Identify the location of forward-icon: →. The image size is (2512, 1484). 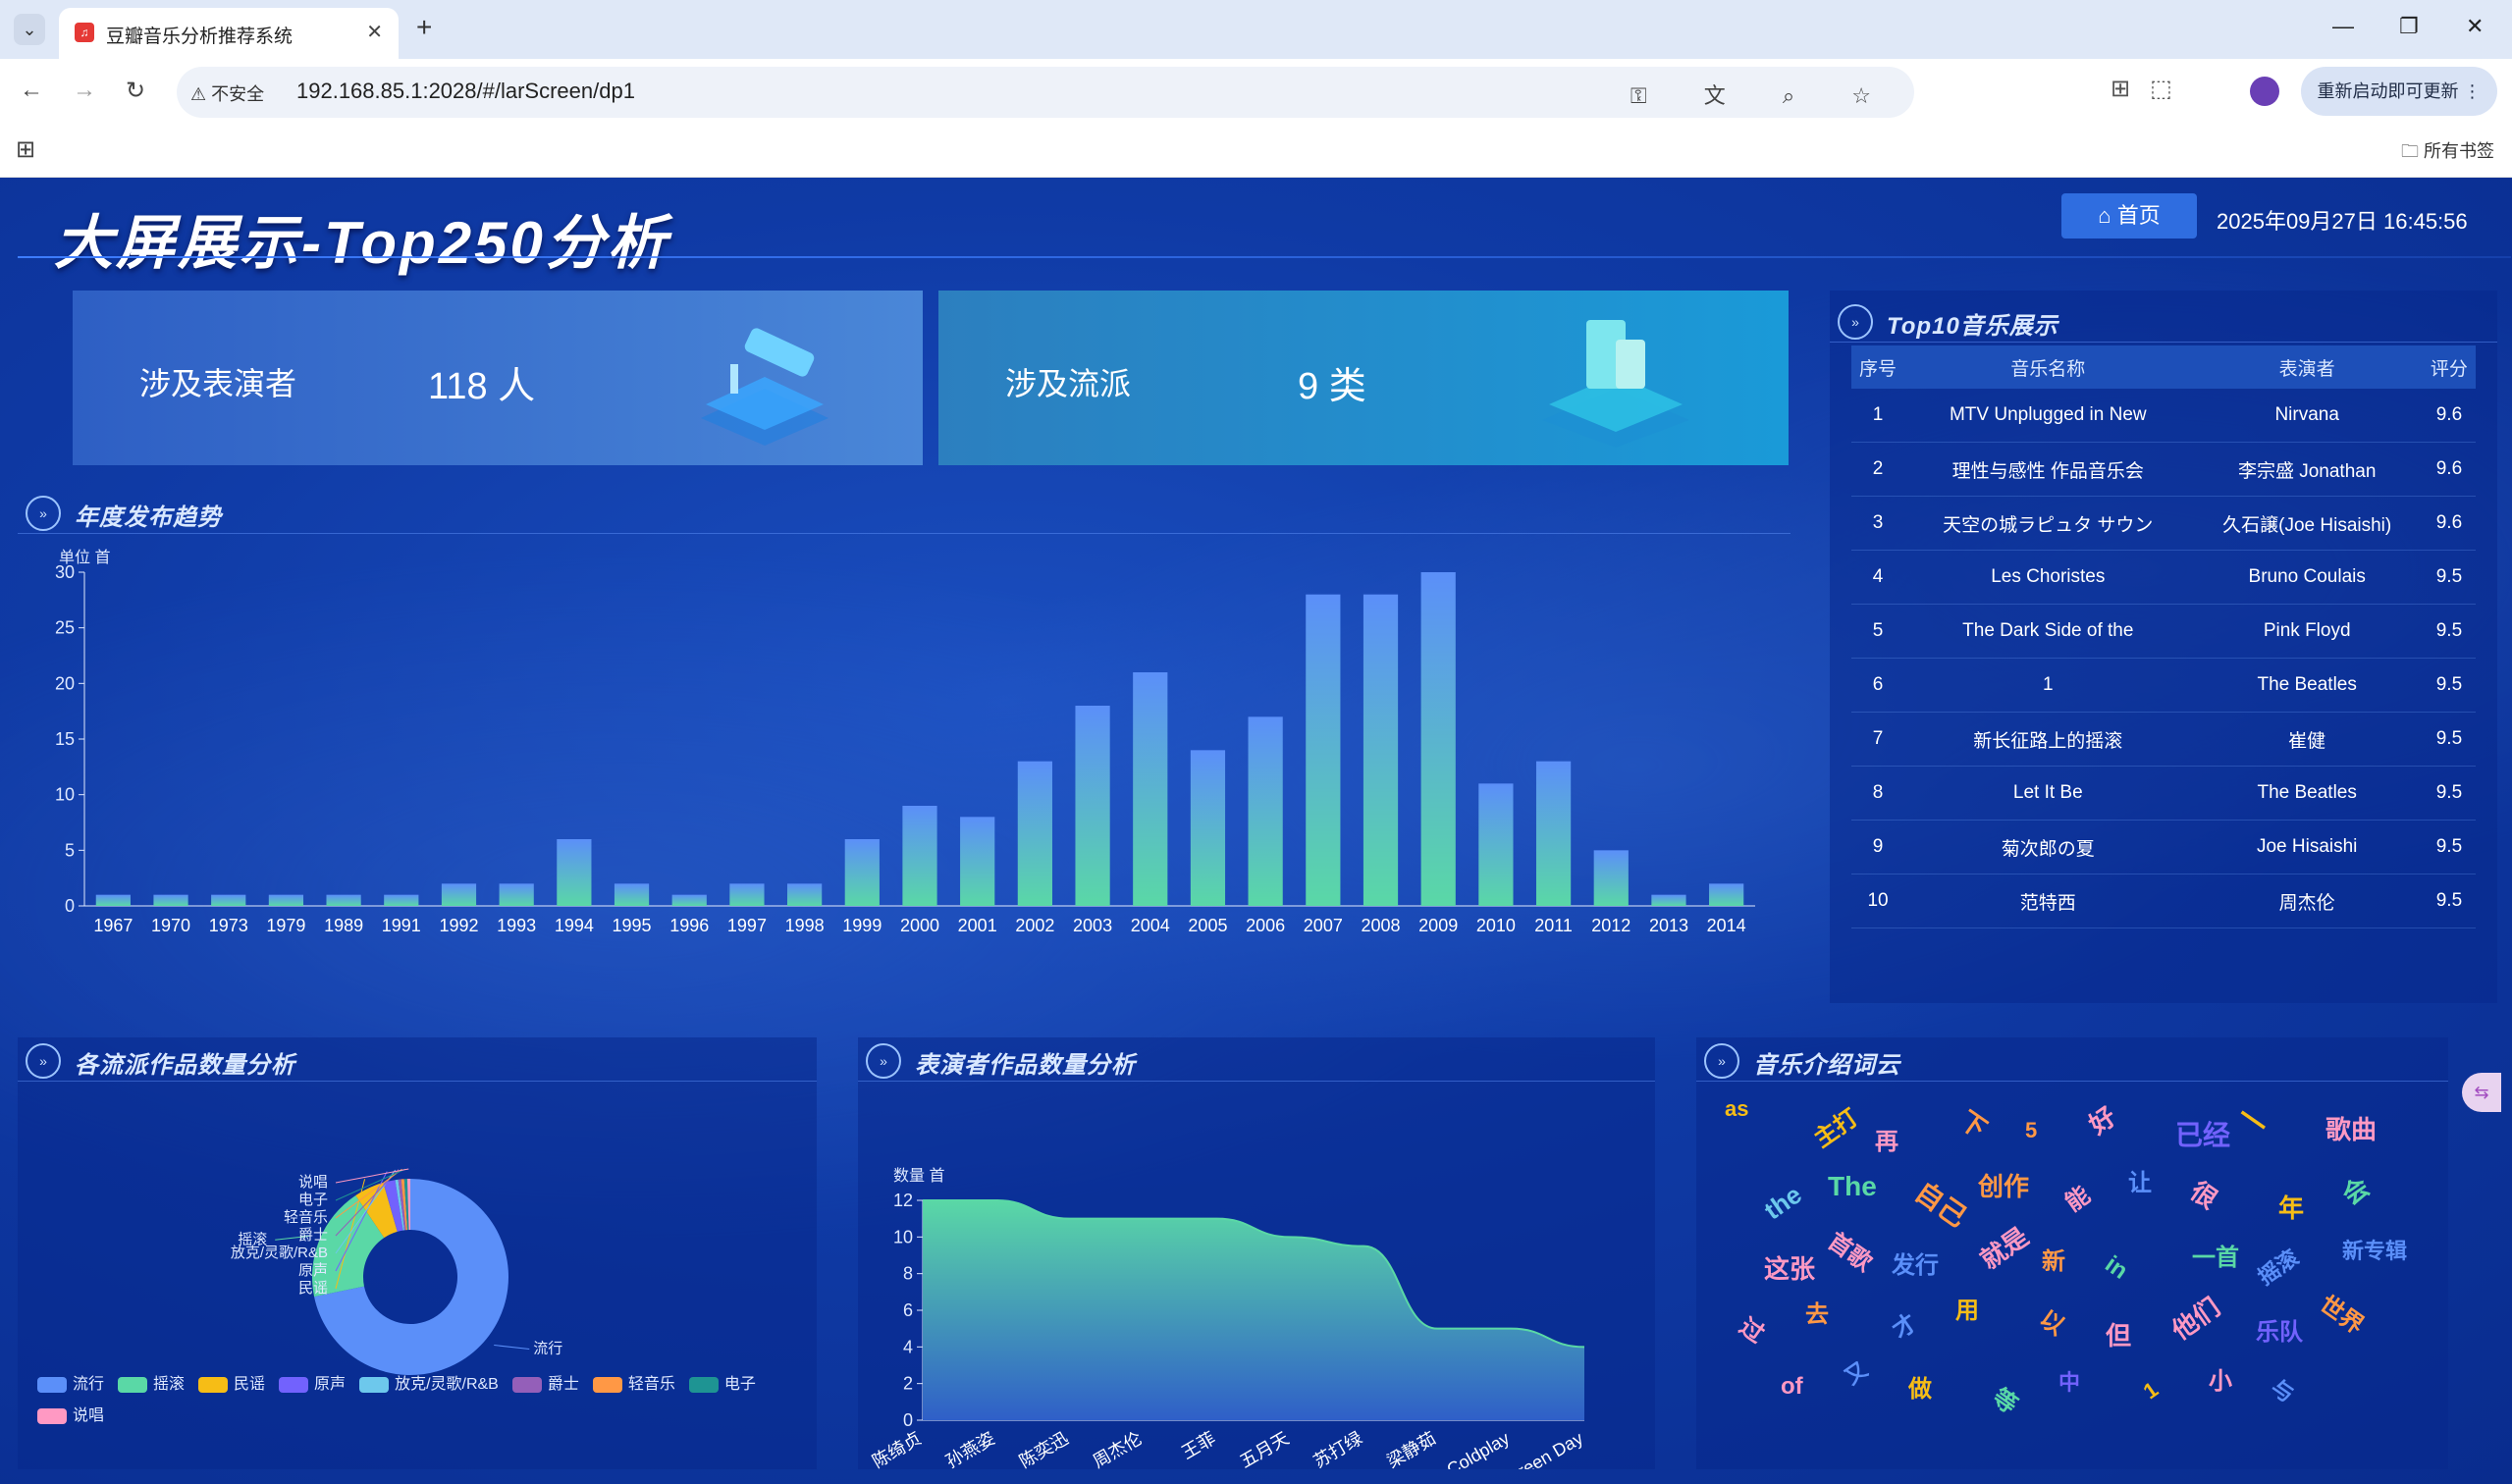
(84, 90).